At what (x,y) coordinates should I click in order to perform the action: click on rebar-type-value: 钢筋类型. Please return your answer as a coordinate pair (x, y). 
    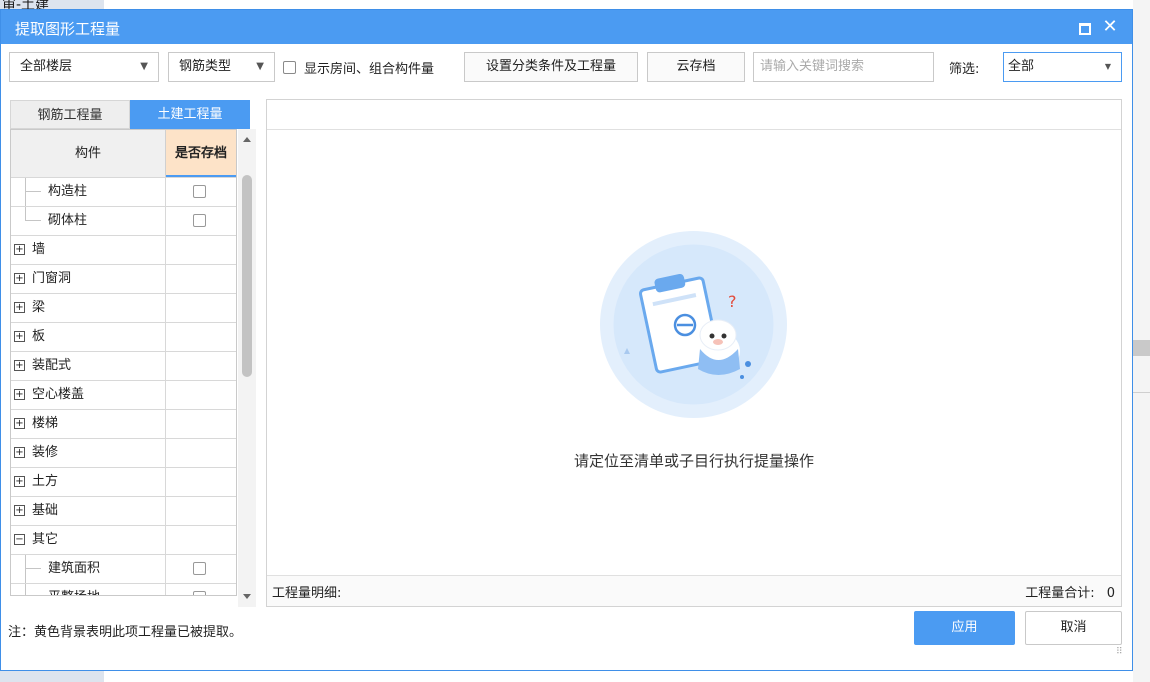
    Looking at the image, I should click on (205, 66).